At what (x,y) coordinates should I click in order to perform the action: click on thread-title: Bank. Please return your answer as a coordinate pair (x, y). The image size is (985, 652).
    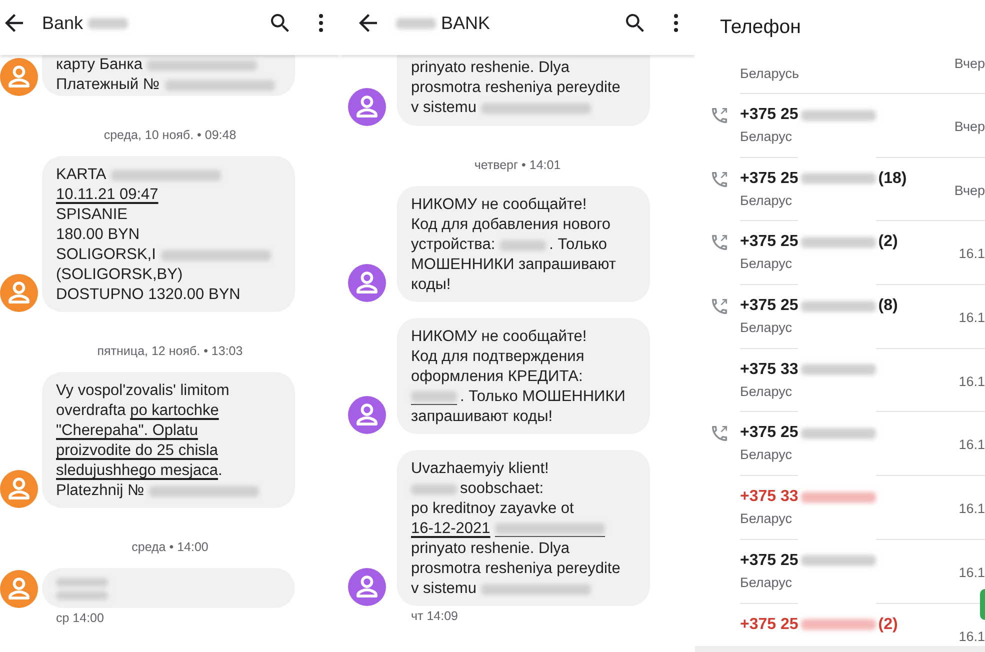
    Looking at the image, I should click on (63, 23).